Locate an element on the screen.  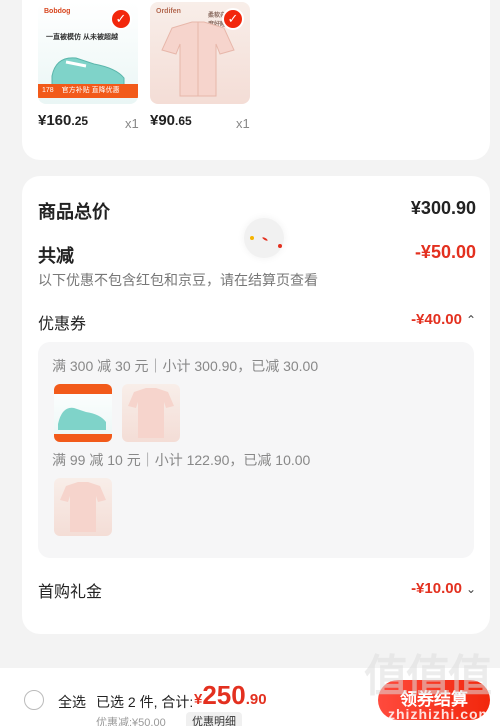
coupon-value: -¥40.00 ⌃ is located at coordinates (443, 319).